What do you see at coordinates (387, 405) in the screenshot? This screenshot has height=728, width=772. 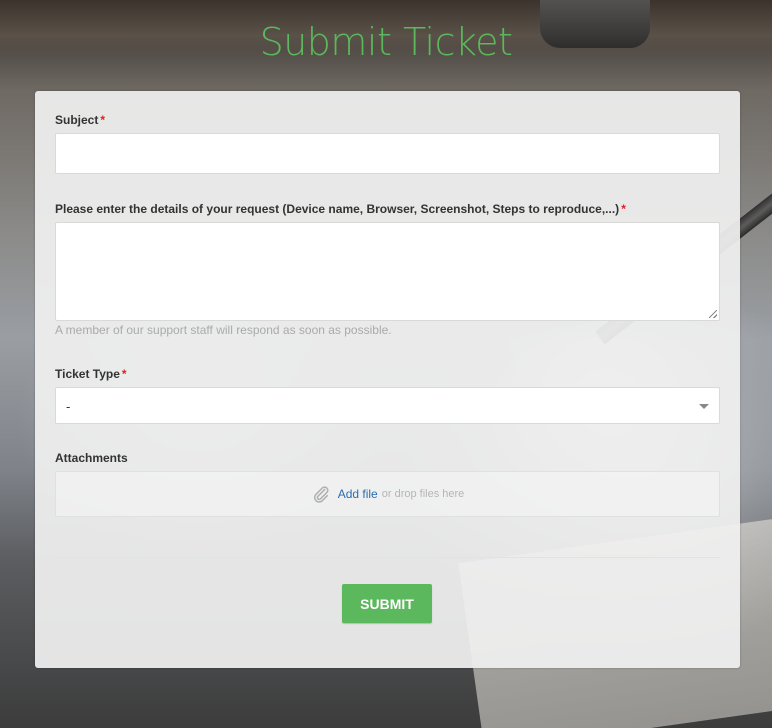 I see `ticket-type-select: -` at bounding box center [387, 405].